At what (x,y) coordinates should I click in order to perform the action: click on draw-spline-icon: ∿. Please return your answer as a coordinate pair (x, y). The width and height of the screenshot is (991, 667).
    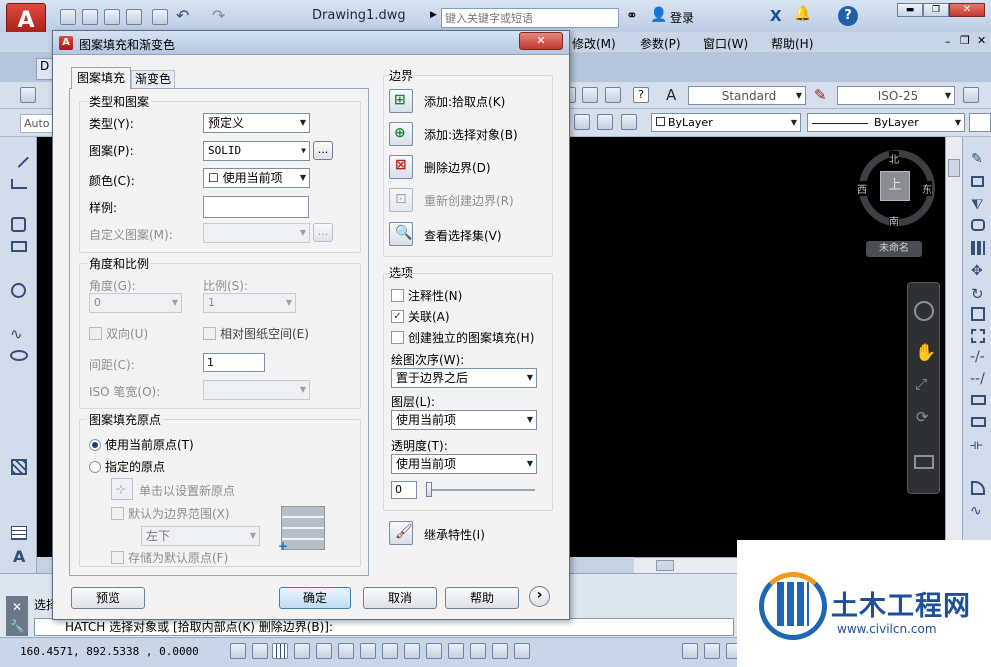
    Looking at the image, I should click on (16, 334).